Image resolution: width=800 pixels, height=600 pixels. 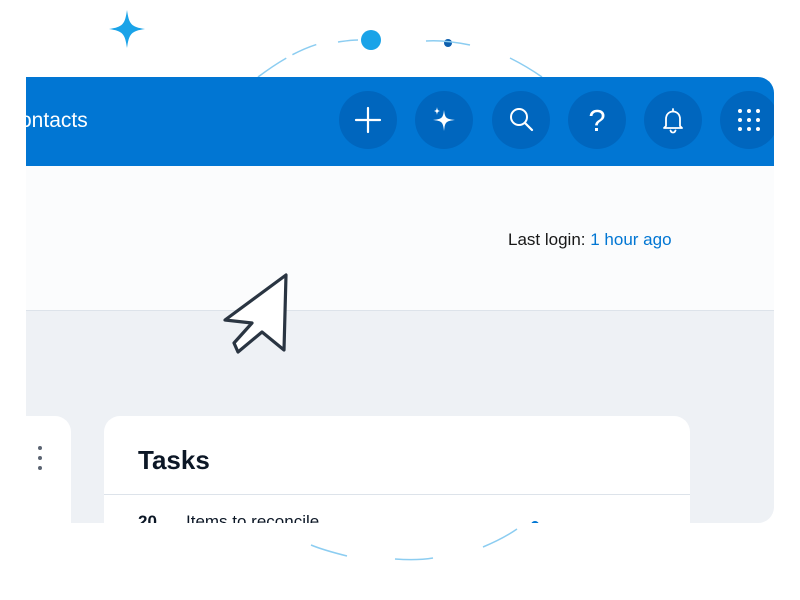 What do you see at coordinates (40, 458) in the screenshot?
I see `more-options-icon` at bounding box center [40, 458].